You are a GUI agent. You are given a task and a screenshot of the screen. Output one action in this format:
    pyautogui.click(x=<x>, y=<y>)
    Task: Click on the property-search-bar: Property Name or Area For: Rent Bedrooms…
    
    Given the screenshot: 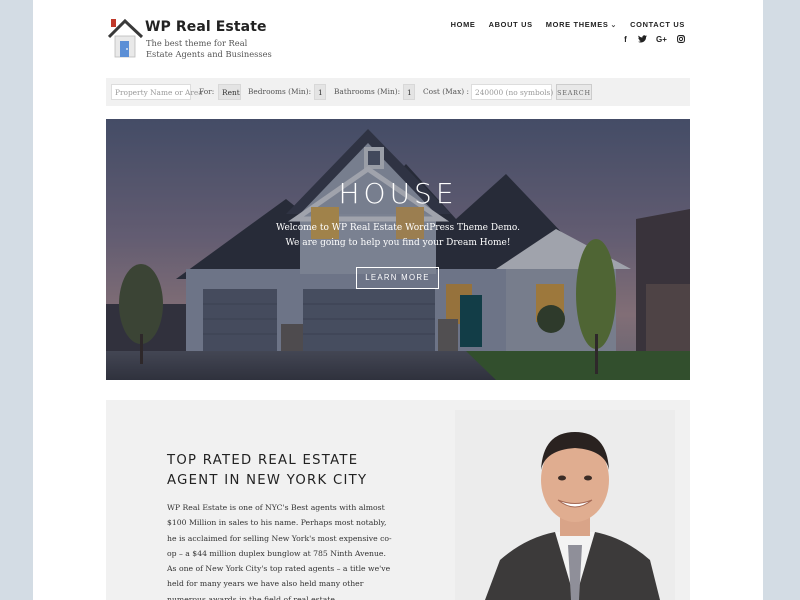 What is the action you would take?
    pyautogui.click(x=398, y=92)
    